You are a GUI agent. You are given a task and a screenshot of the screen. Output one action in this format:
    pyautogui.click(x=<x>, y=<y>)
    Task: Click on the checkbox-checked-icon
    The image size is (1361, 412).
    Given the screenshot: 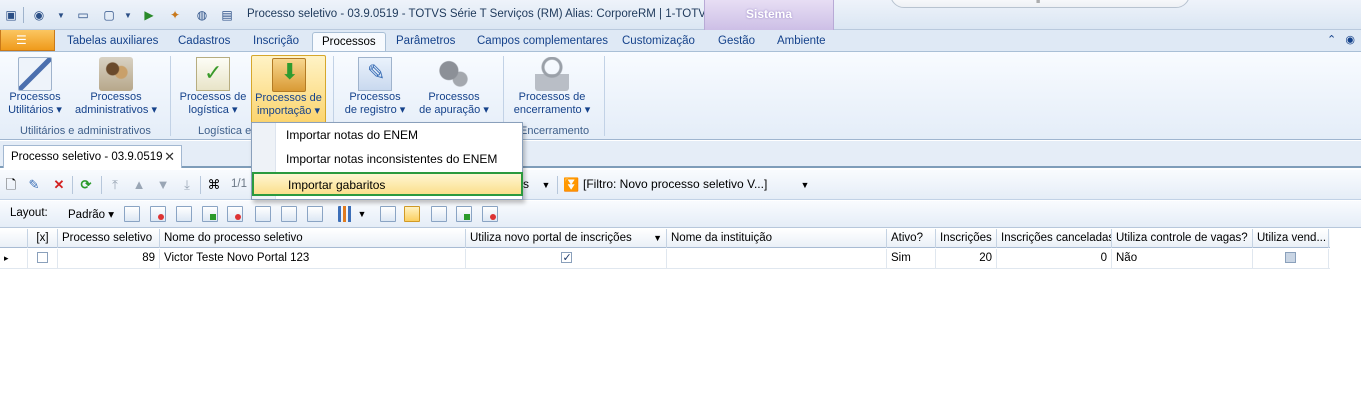 What is the action you would take?
    pyautogui.click(x=566, y=258)
    